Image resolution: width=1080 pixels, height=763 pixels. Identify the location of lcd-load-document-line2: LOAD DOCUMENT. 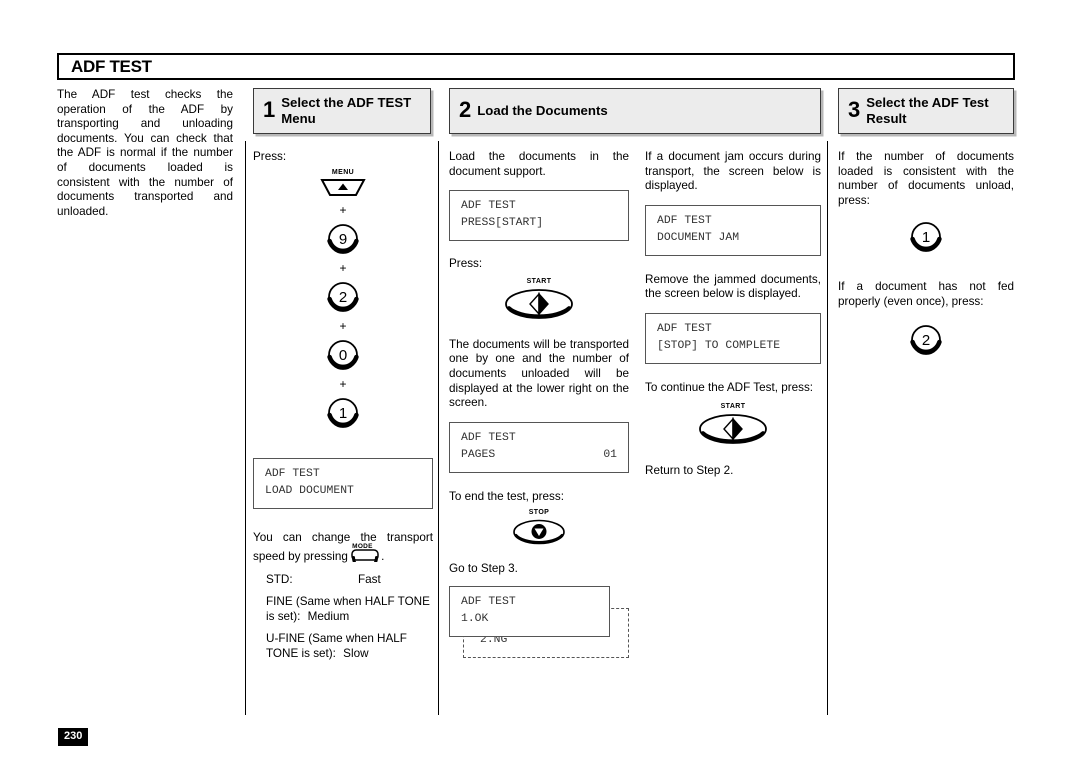
(309, 490).